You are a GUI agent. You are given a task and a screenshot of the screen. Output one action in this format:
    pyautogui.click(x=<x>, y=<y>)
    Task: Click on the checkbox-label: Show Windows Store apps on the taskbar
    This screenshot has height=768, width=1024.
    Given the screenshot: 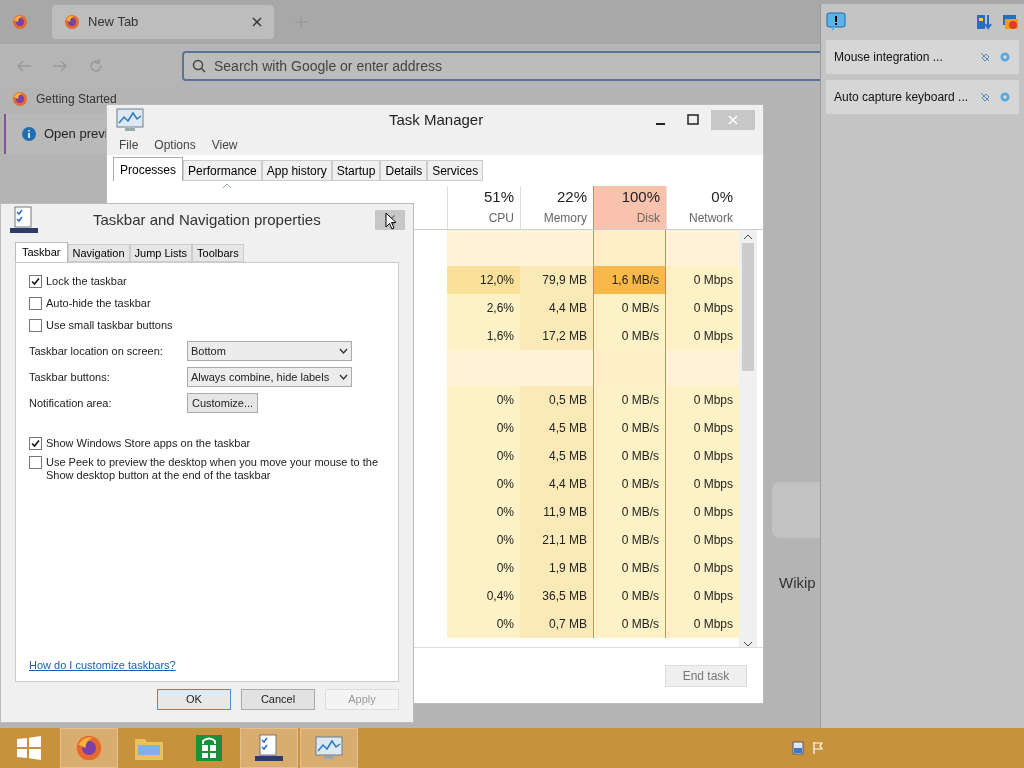 What is the action you would take?
    pyautogui.click(x=149, y=443)
    